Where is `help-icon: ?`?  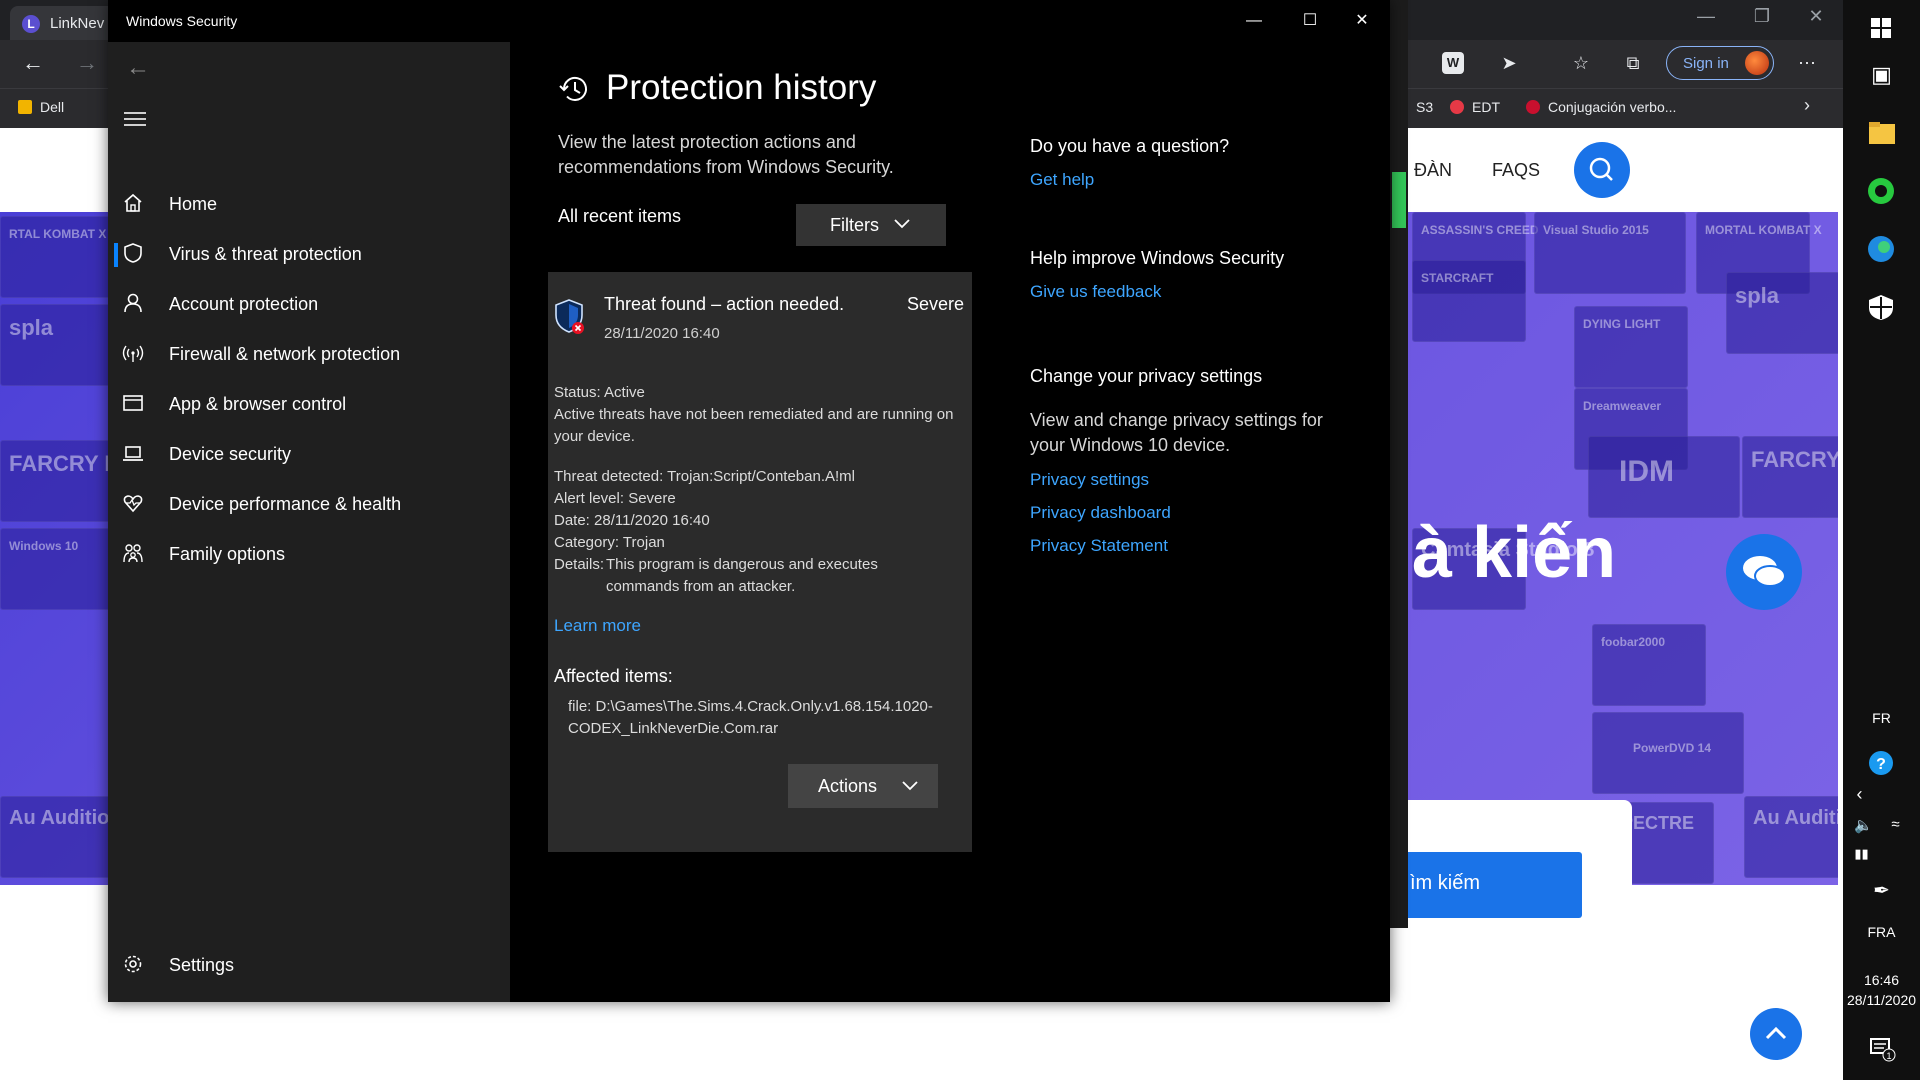
help-icon: ? is located at coordinates (1881, 765).